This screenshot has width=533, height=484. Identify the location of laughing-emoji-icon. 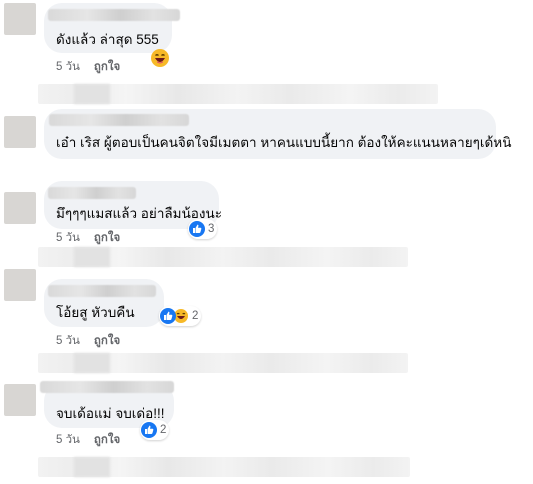
(160, 58).